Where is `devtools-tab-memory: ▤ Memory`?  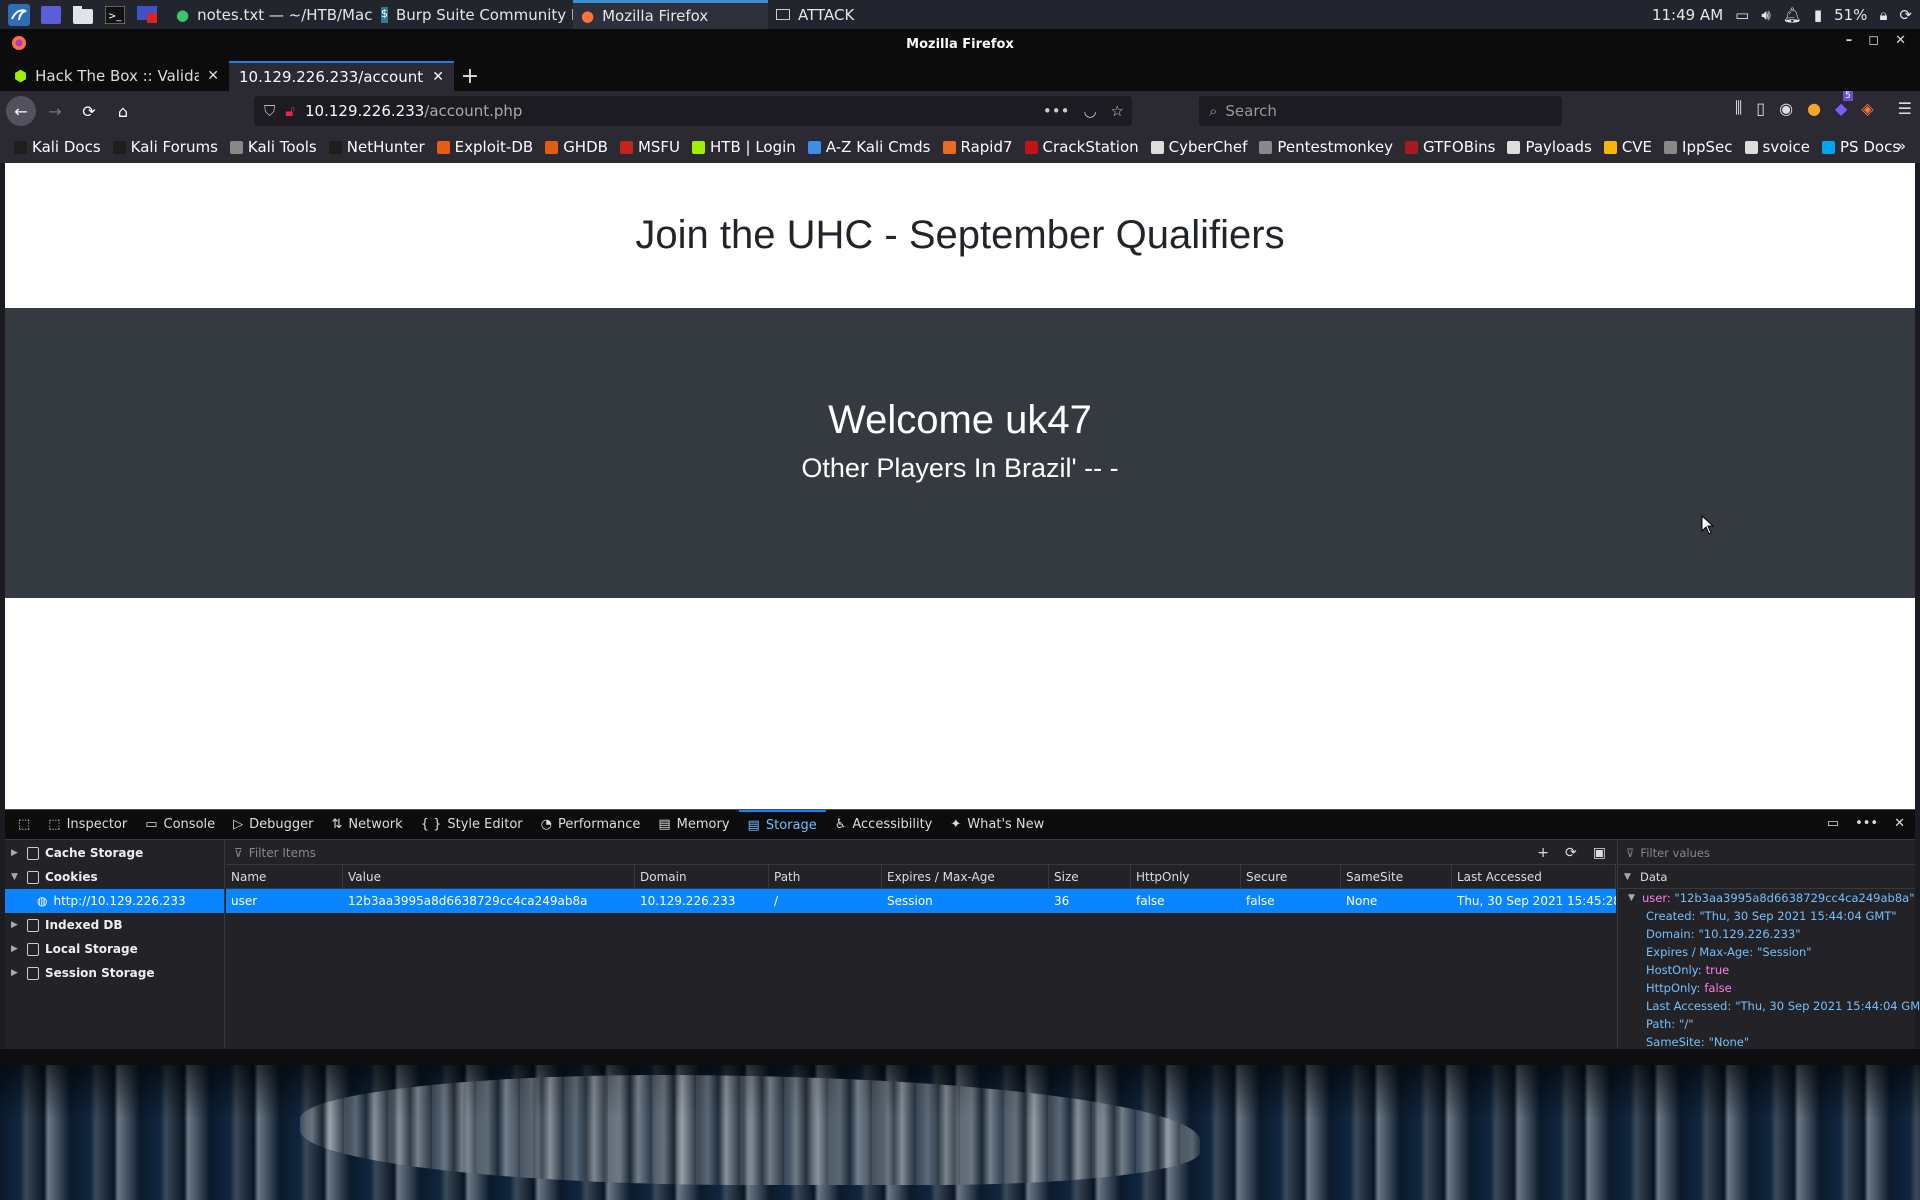
devtools-tab-memory: ▤ Memory is located at coordinates (693, 825).